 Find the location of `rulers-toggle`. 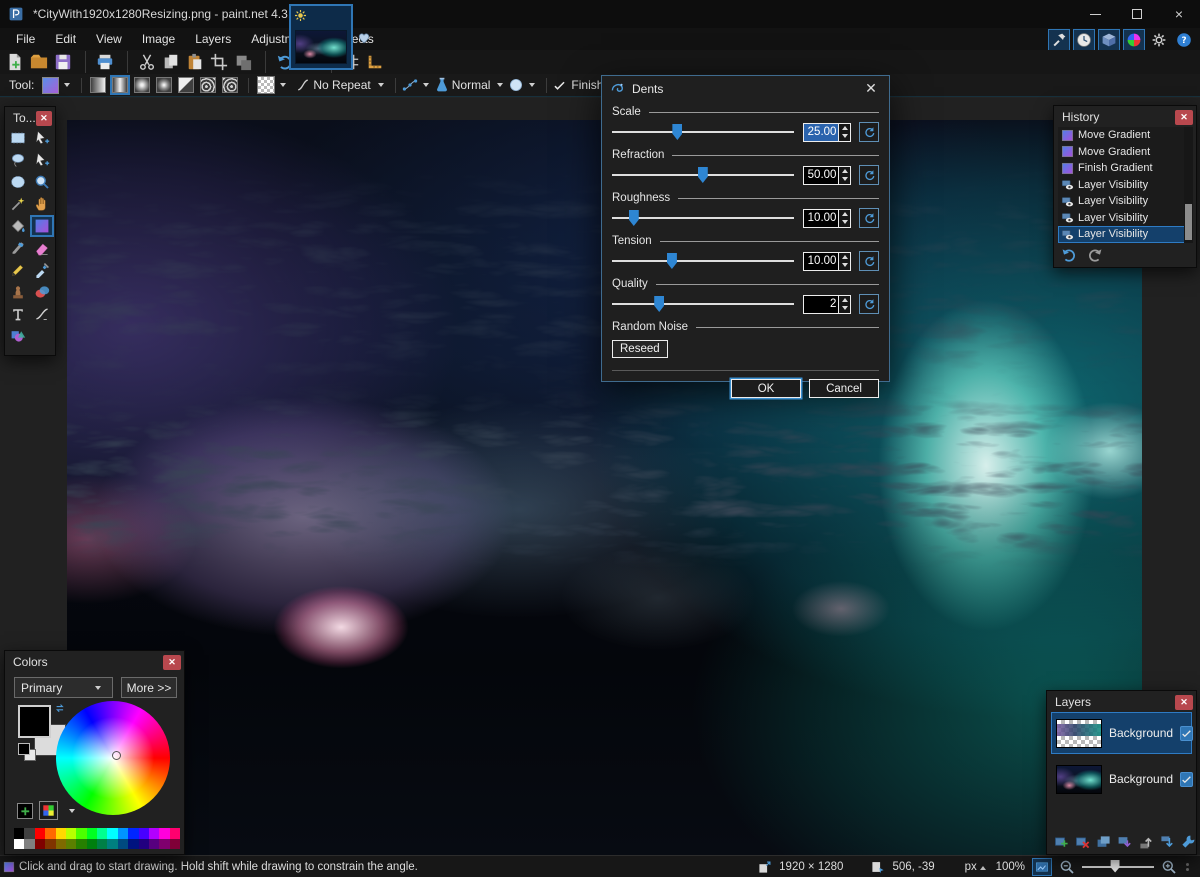

rulers-toggle is located at coordinates (375, 62).